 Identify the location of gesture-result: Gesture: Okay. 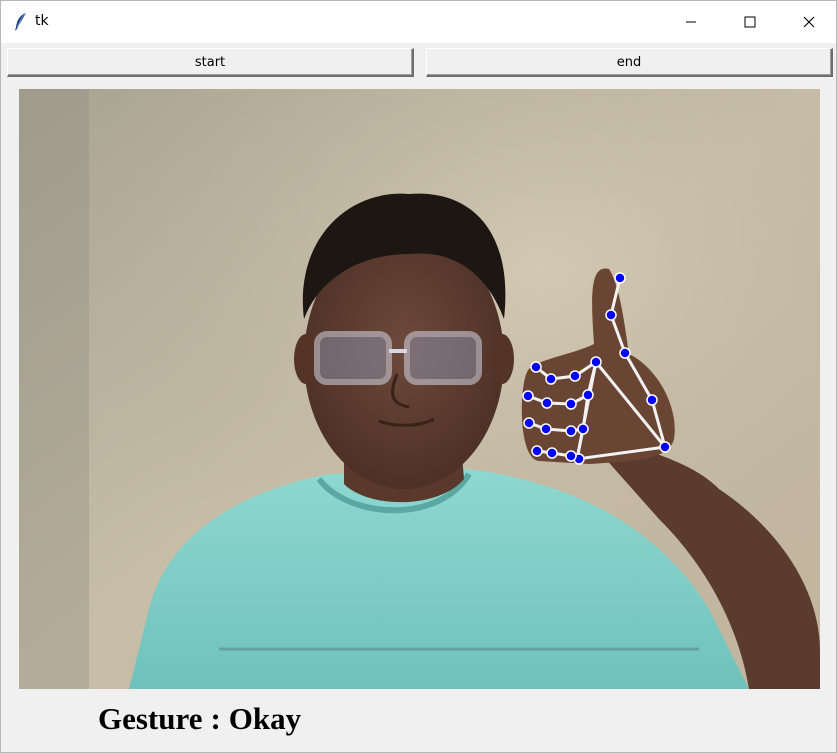
(199, 719).